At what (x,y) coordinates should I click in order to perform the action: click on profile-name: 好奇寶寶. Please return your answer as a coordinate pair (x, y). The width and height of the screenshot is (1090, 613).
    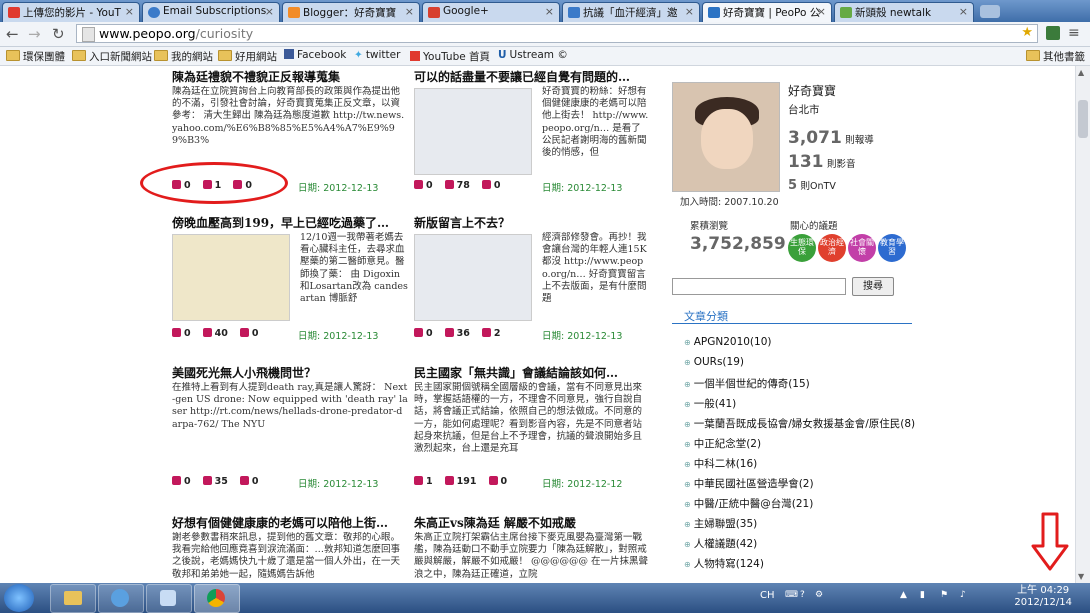
    Looking at the image, I should click on (812, 90).